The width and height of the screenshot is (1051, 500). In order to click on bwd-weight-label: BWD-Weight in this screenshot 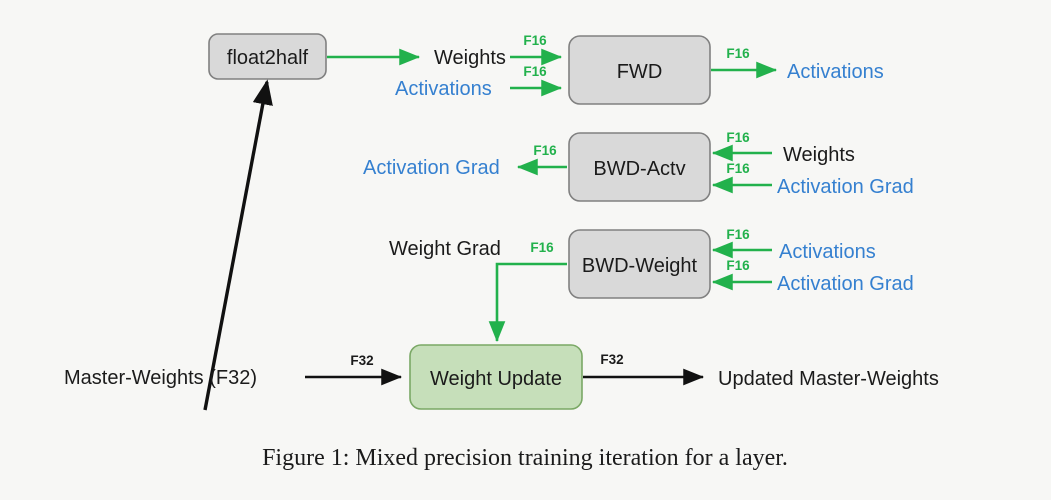, I will do `click(640, 266)`.